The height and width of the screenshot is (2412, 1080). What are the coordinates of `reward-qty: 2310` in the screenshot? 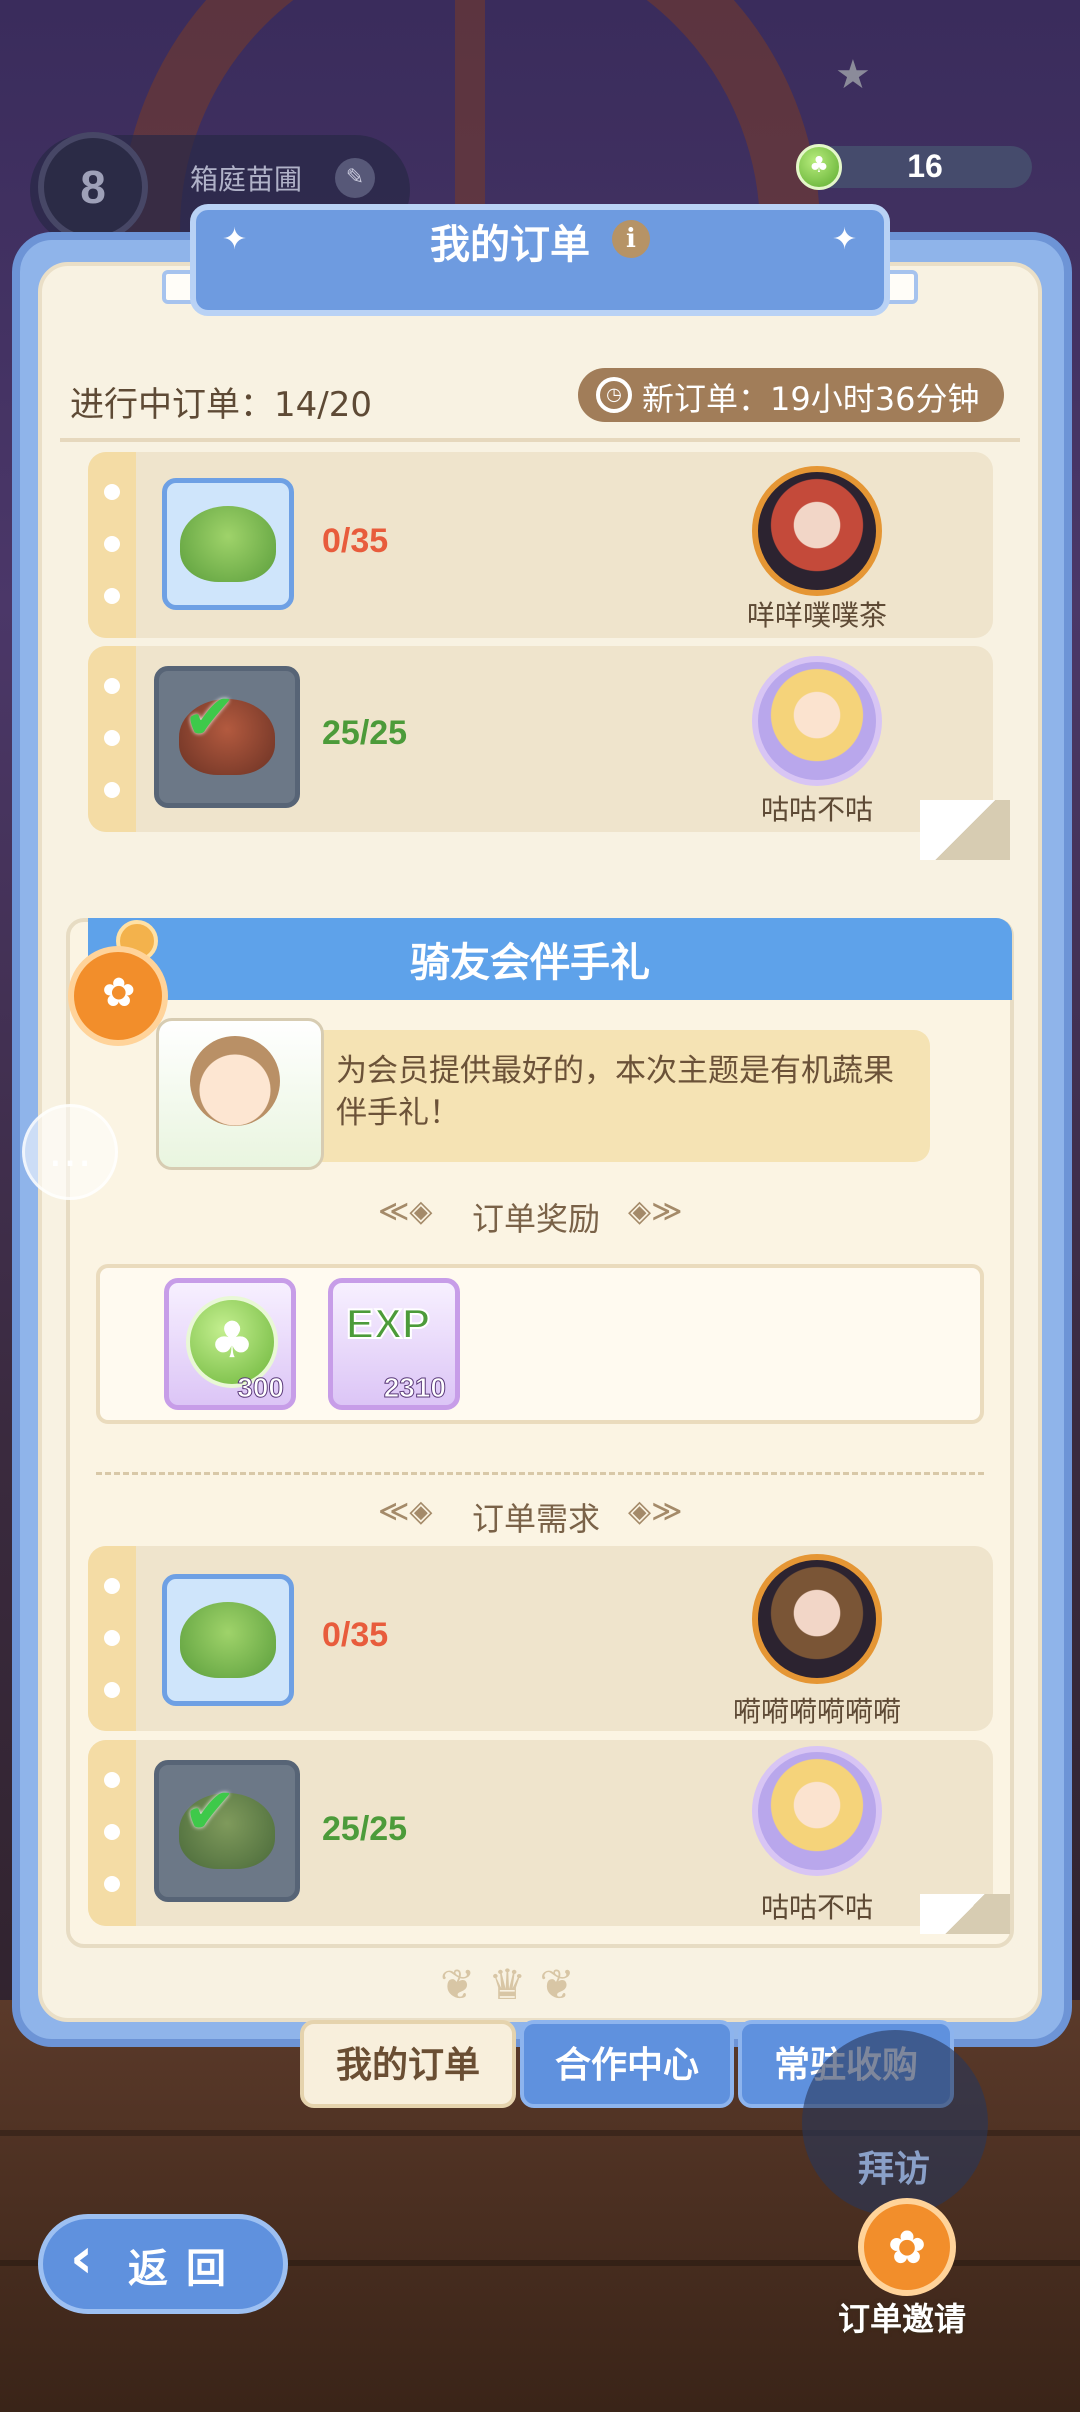 It's located at (414, 1388).